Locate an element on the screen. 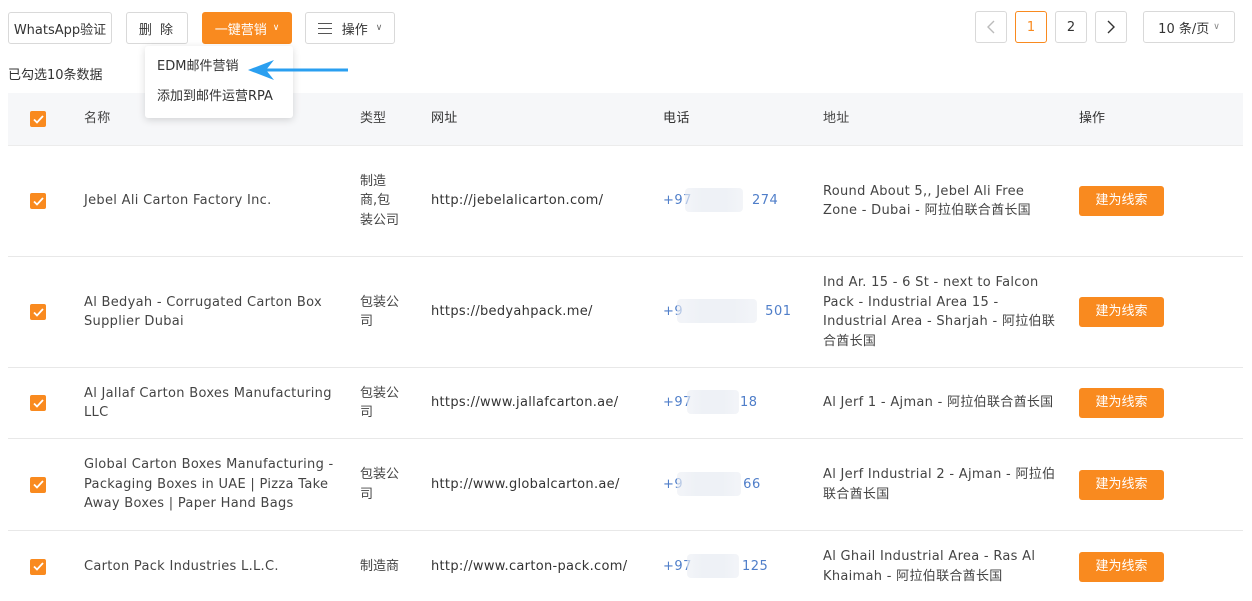 The height and width of the screenshot is (601, 1252). column-header-type: 类型 is located at coordinates (373, 119).